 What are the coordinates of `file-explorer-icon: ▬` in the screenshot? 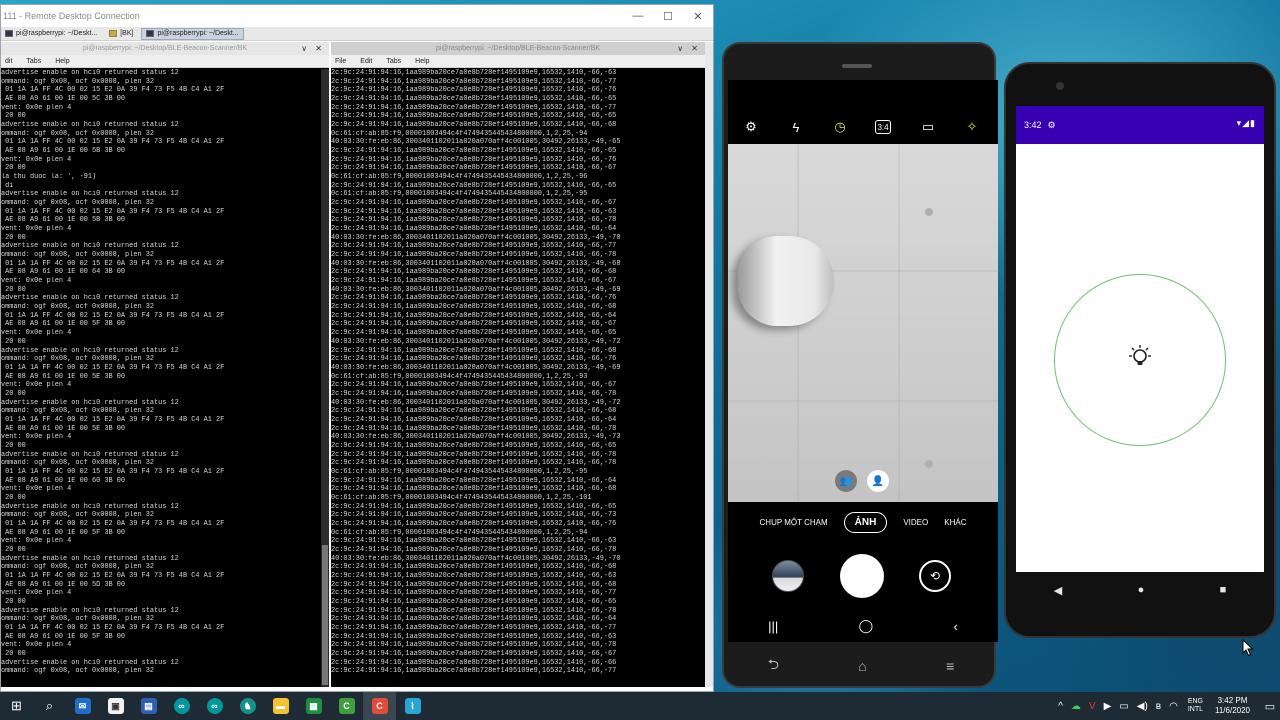 It's located at (280, 706).